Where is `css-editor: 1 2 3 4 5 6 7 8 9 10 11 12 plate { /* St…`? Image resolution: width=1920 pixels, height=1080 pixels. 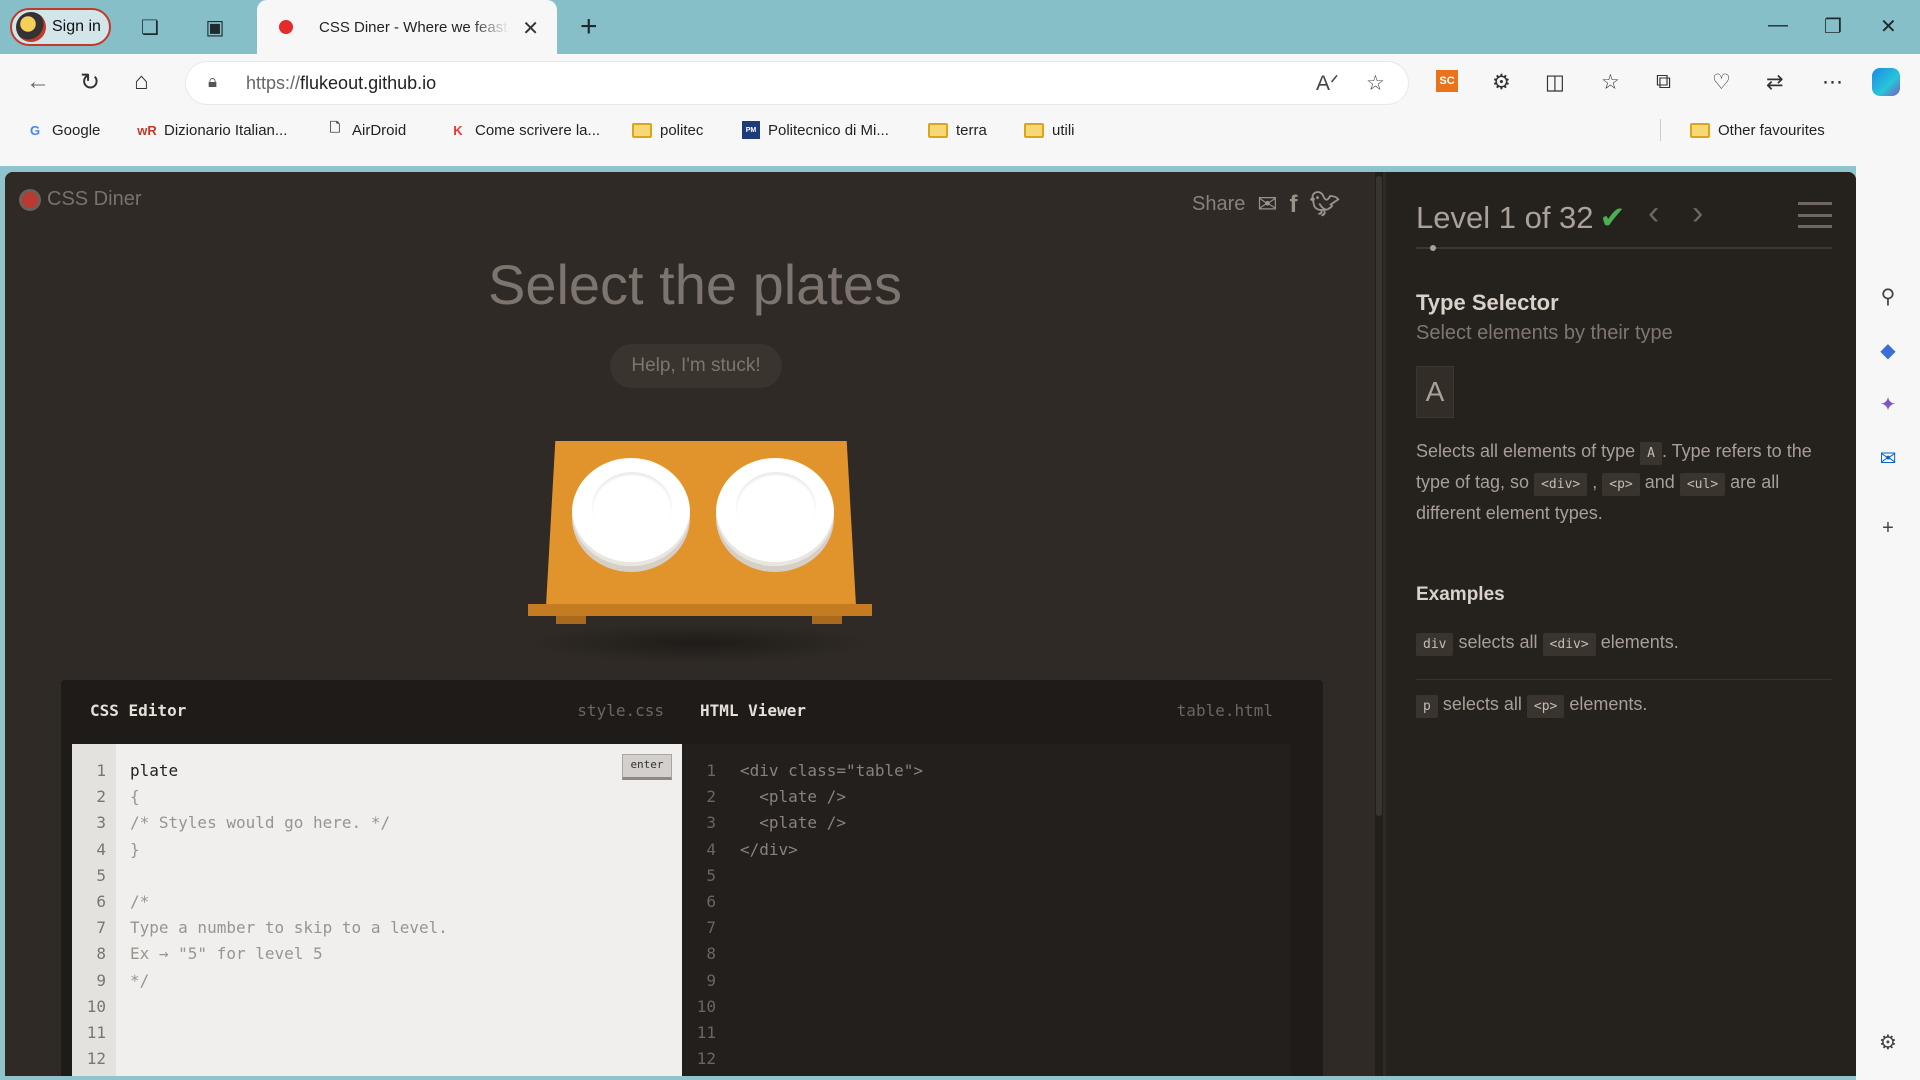
css-editor: 1 2 3 4 5 6 7 8 9 10 11 12 plate { /* St… is located at coordinates (377, 910).